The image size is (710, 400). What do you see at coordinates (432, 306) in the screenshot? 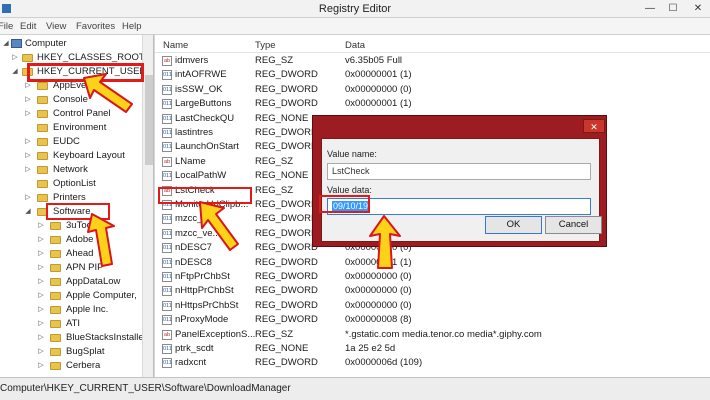
I see `value-row: 011 nHttpsPrChbSt REG_DWORD 0x00000000 (0)` at bounding box center [432, 306].